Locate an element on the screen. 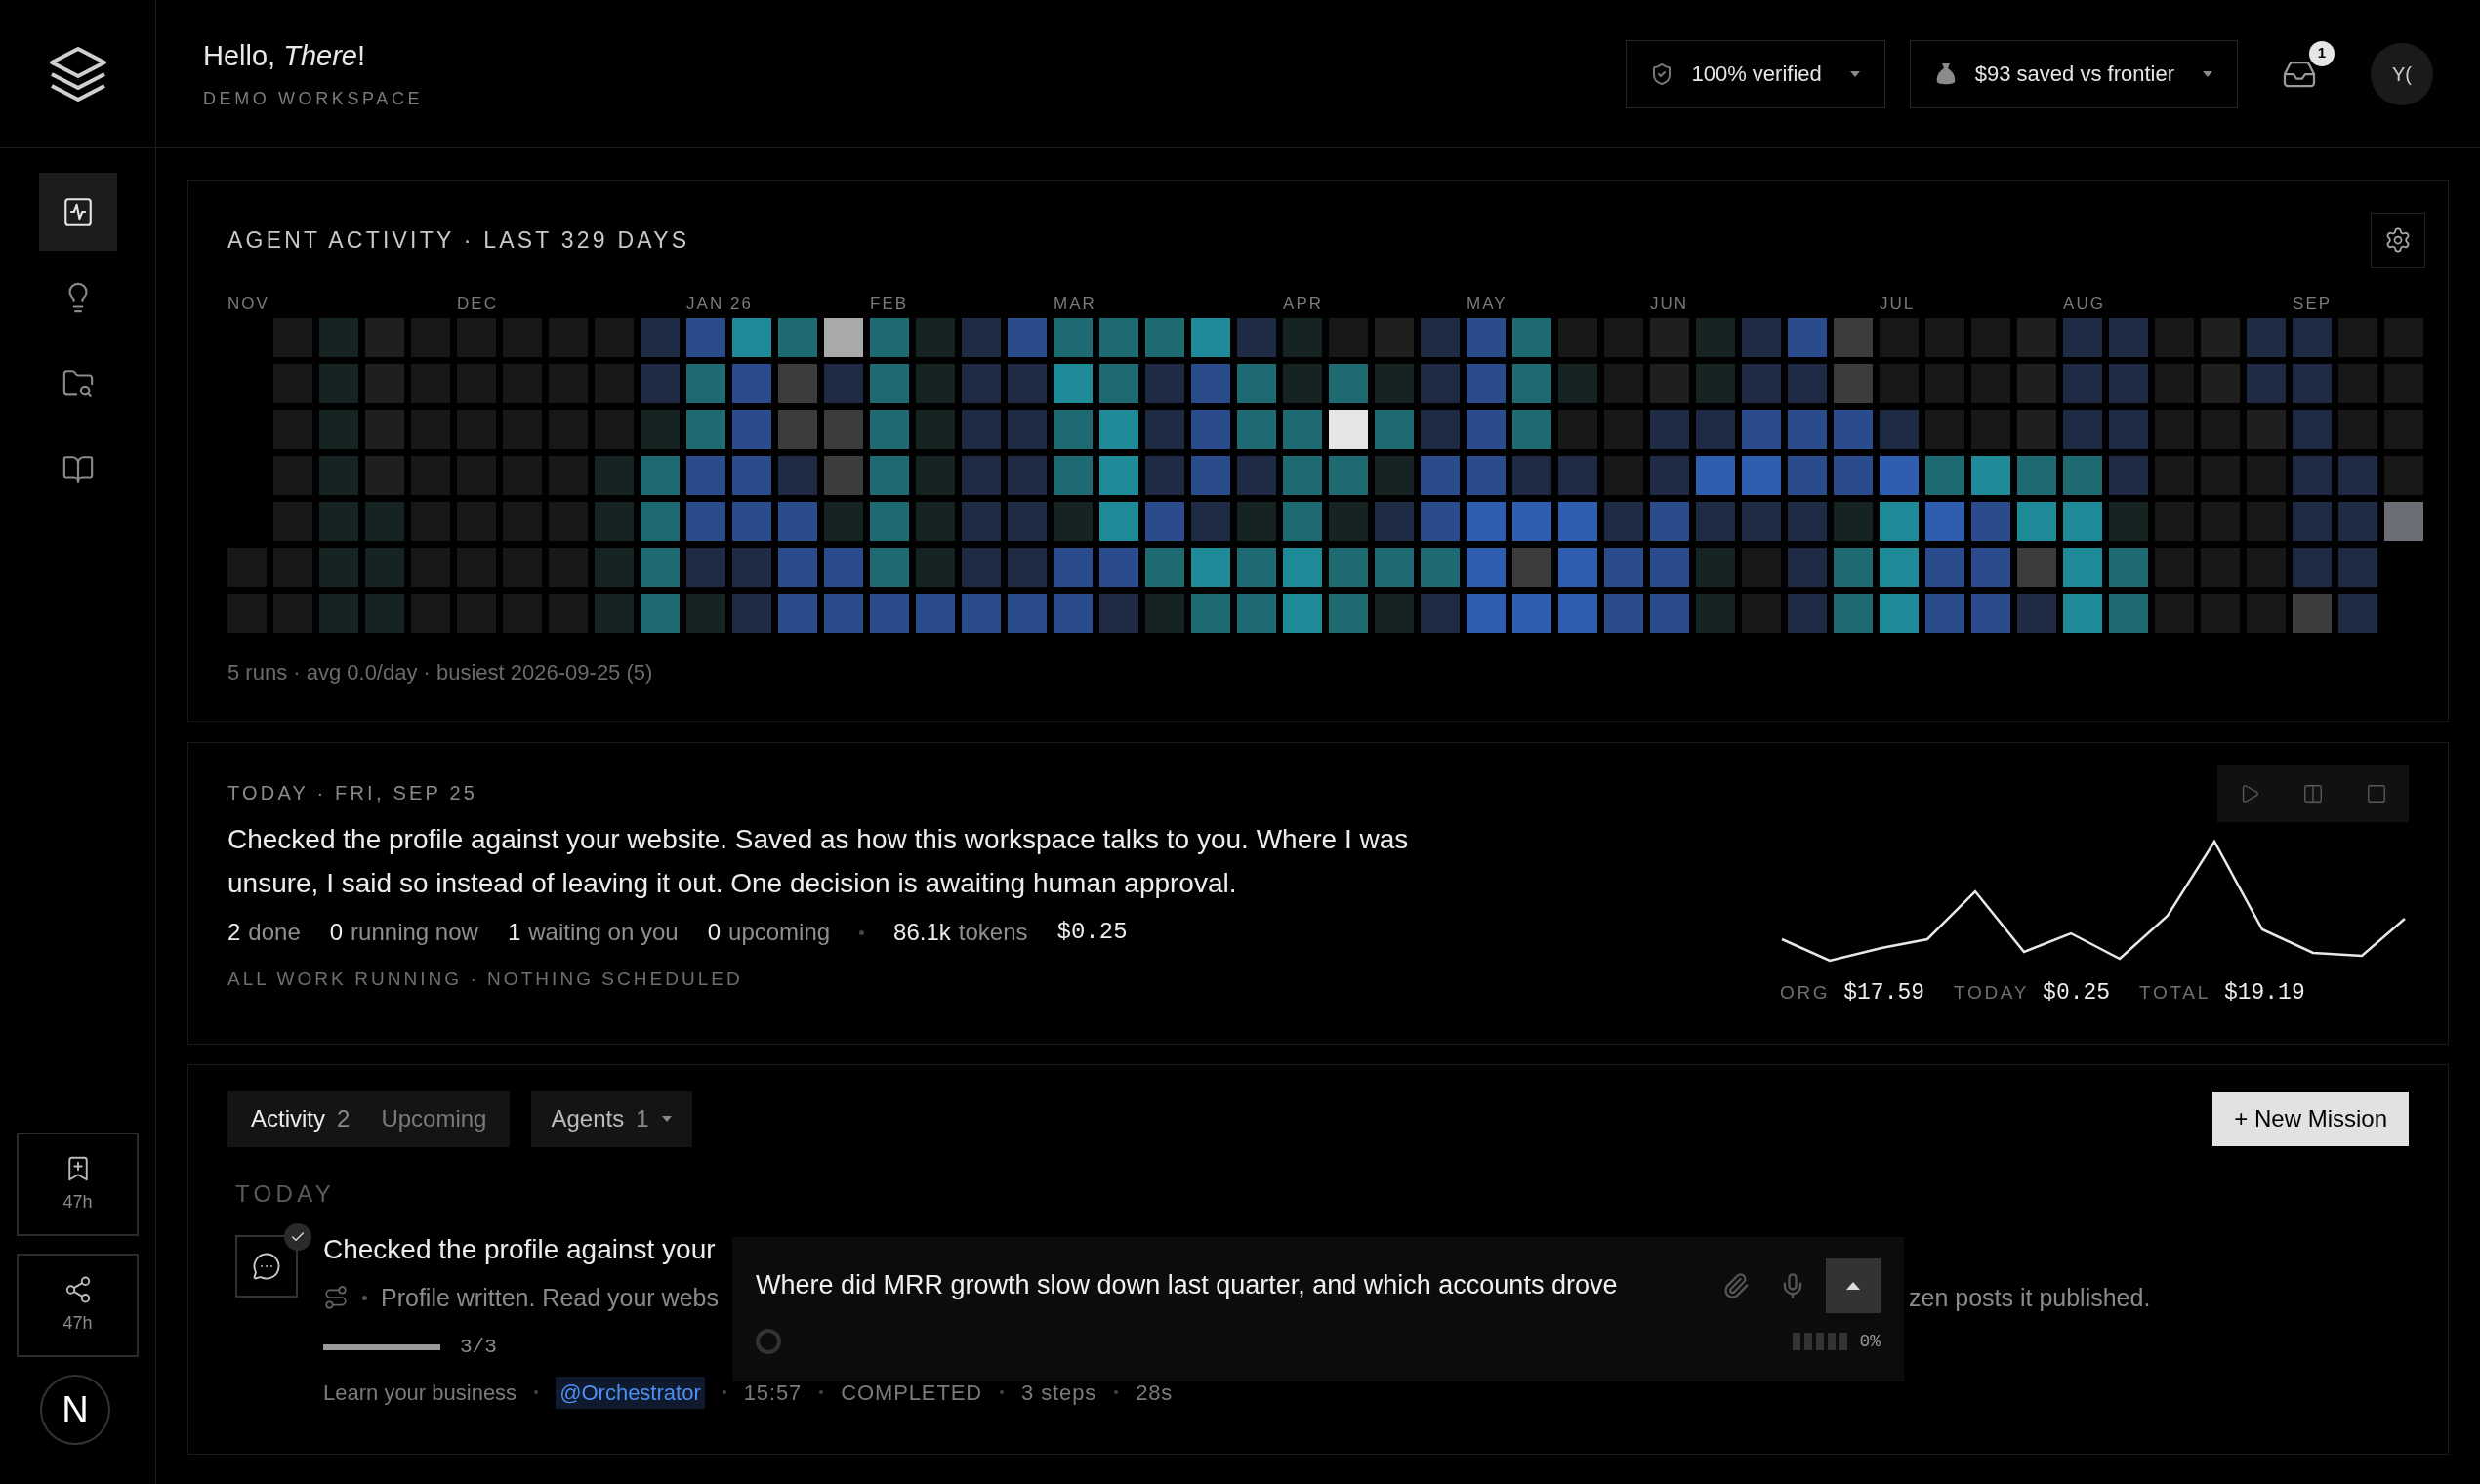 The width and height of the screenshot is (2480, 1484). composer-input: Where did MRR growth slow down last quarter, and which accounts drove is located at coordinates (1232, 1285).